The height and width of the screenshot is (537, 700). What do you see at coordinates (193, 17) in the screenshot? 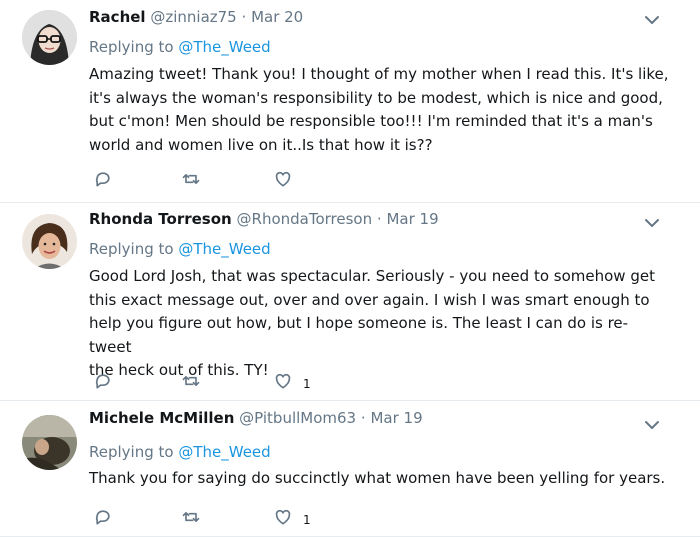
I see `user-handle: @zinniaz75` at bounding box center [193, 17].